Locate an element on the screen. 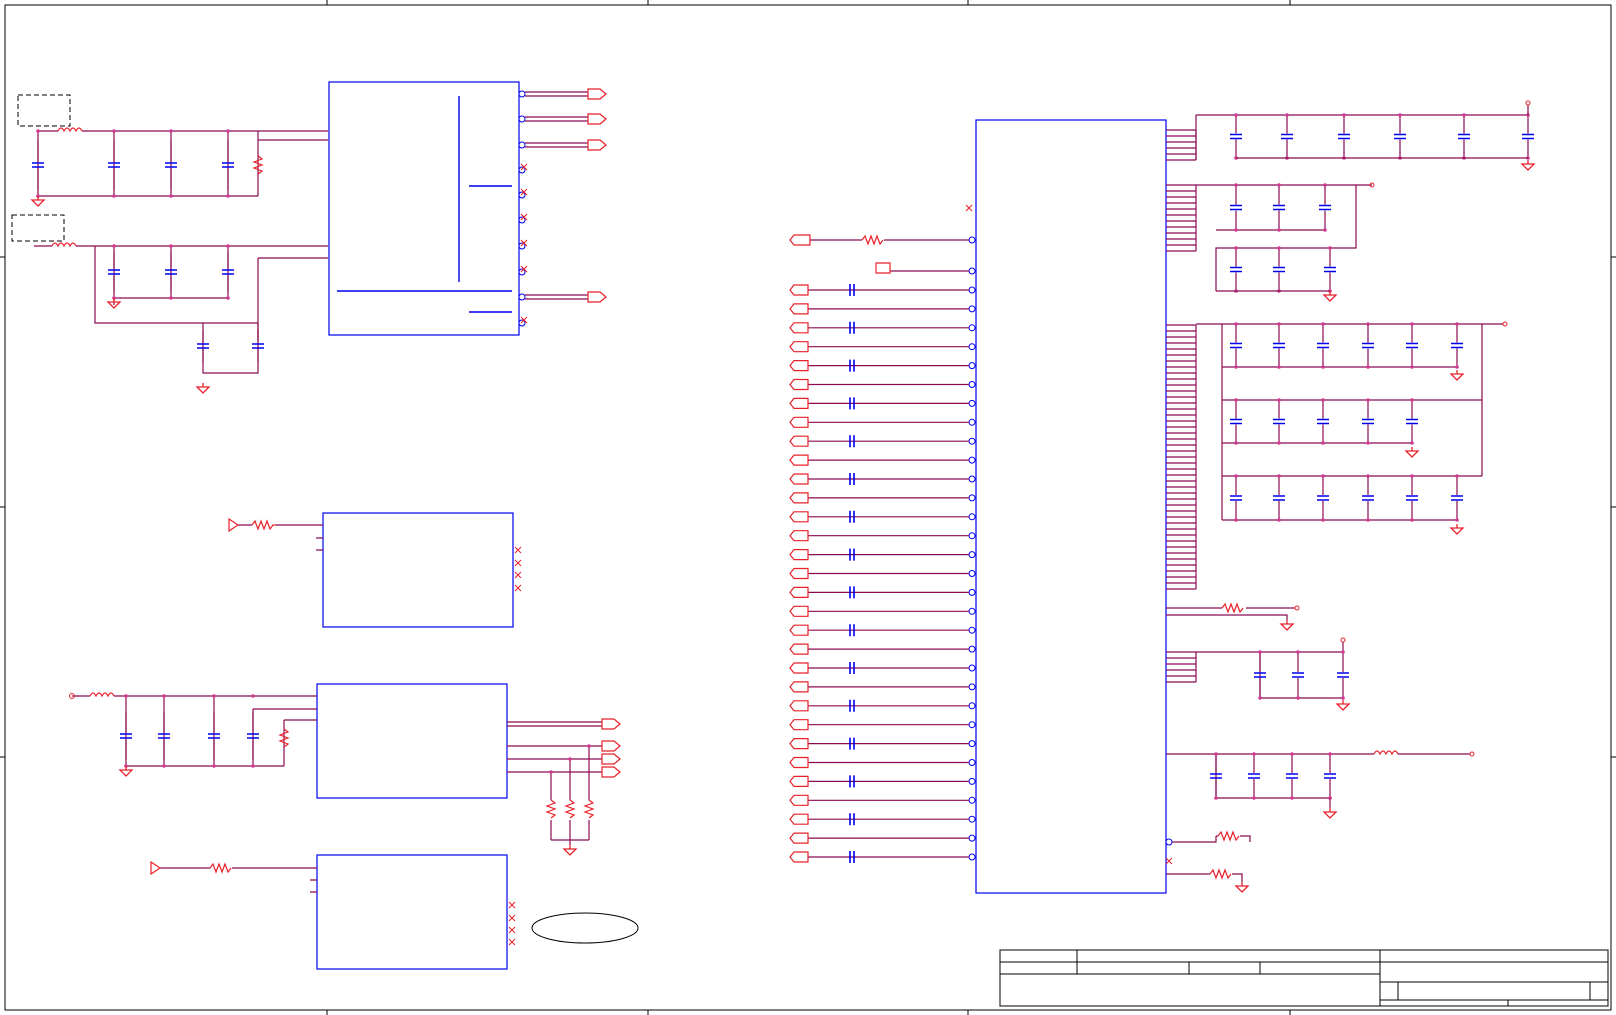 This screenshot has width=1616, height=1015. bottom-left-ic-body is located at coordinates (412, 912).